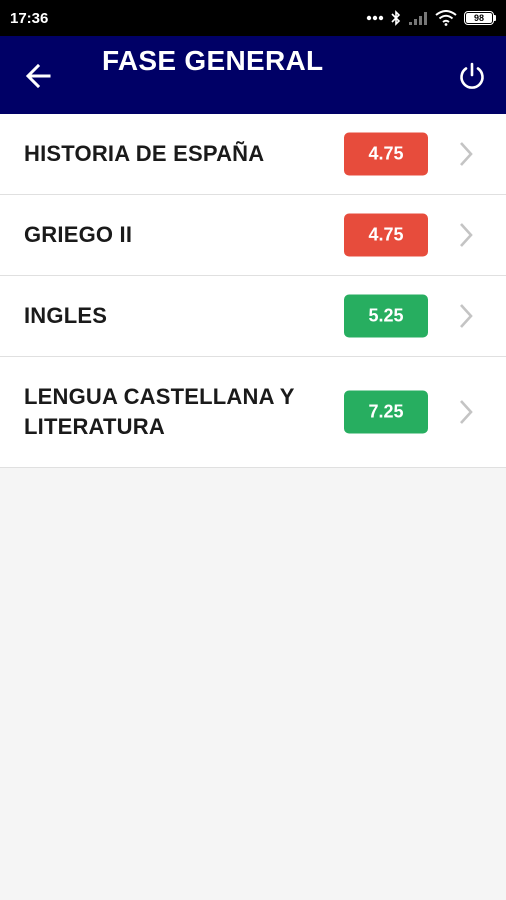 This screenshot has height=900, width=506. I want to click on subject-name: GRIEGO II, so click(78, 234).